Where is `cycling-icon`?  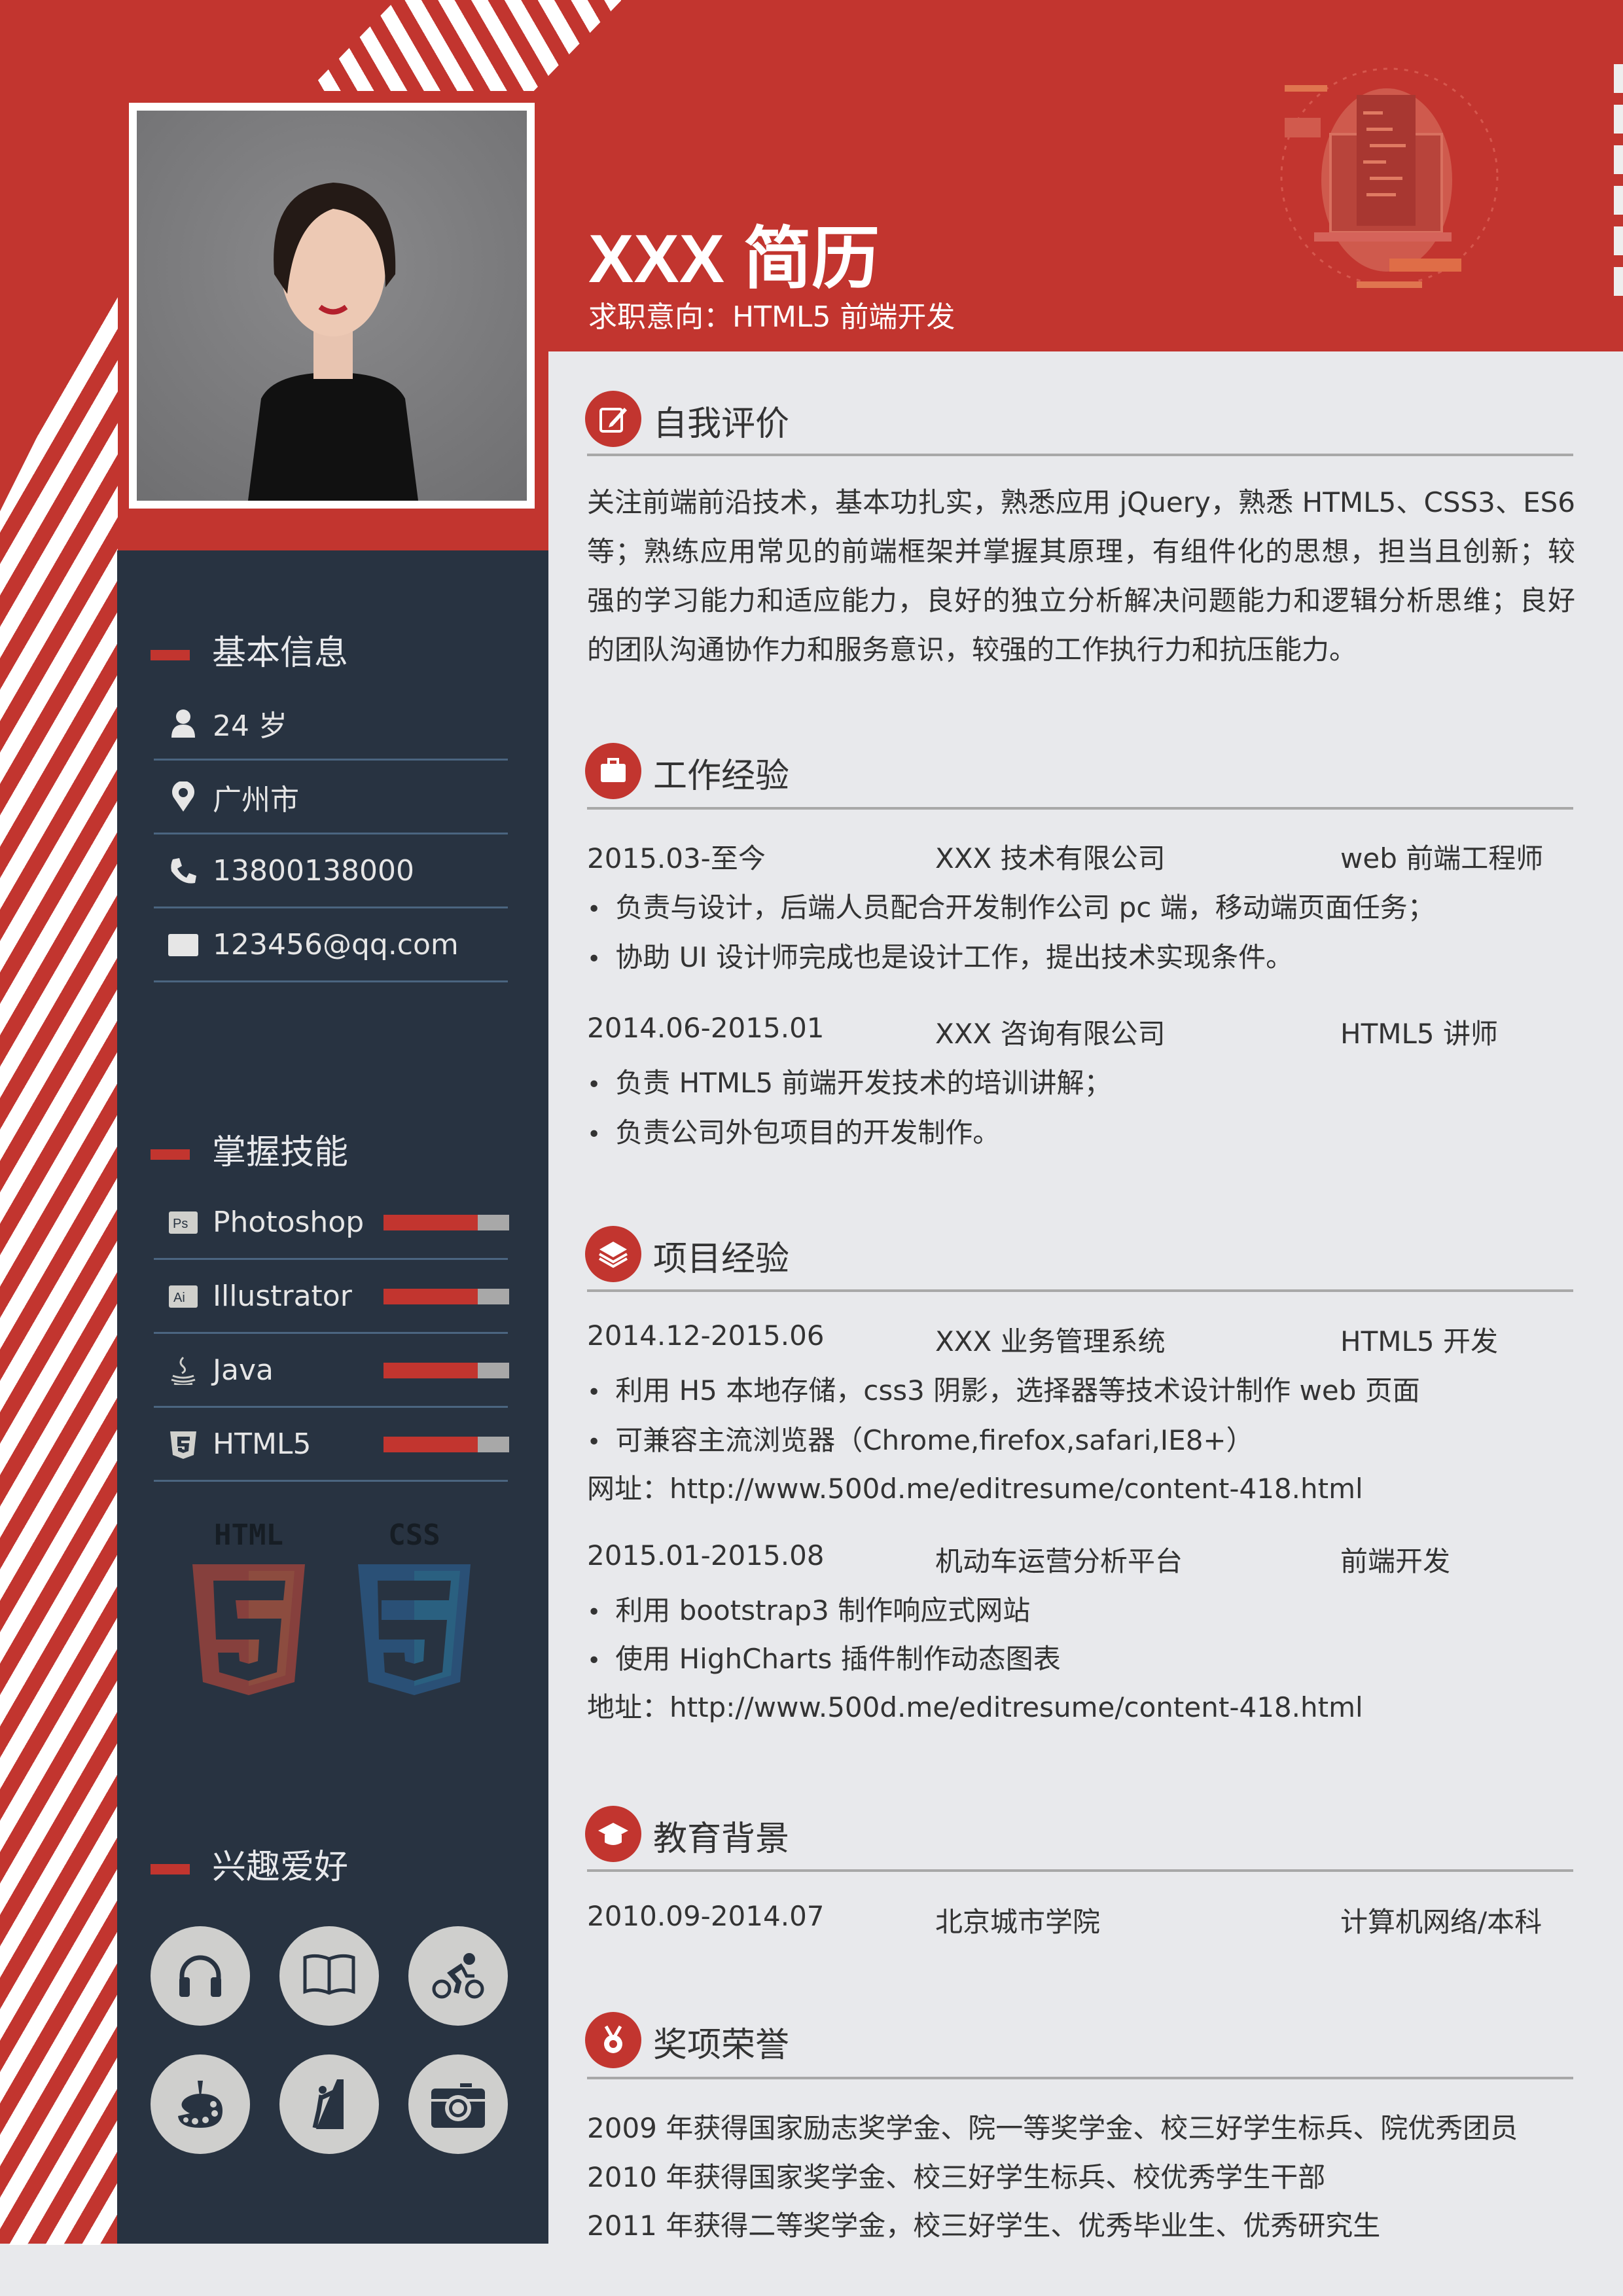 cycling-icon is located at coordinates (458, 1976).